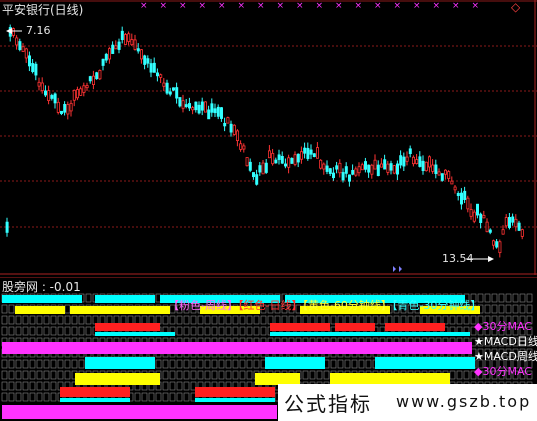 Image resolution: width=537 pixels, height=421 pixels. What do you see at coordinates (261, 6) in the screenshot?
I see `marker-x: ×` at bounding box center [261, 6].